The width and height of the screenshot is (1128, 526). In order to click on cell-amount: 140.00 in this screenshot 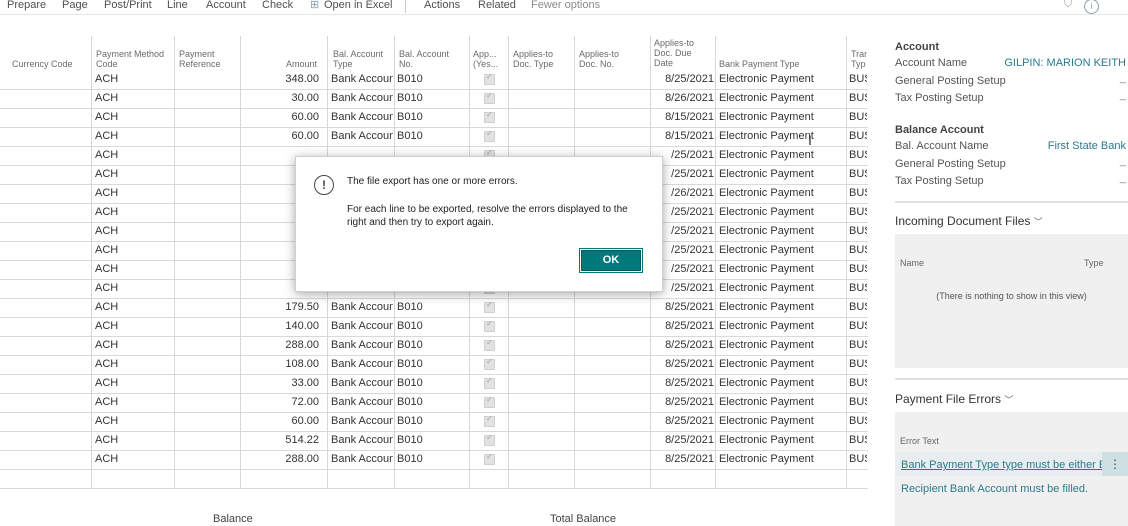, I will do `click(280, 326)`.